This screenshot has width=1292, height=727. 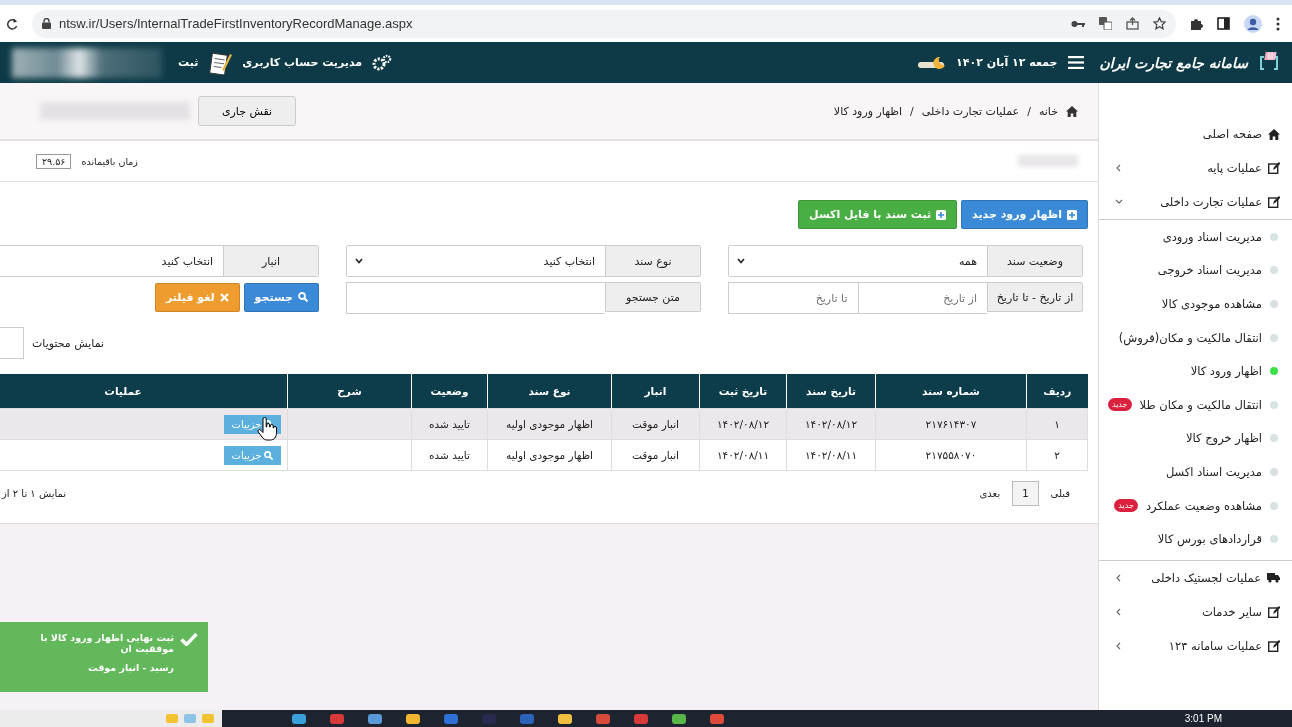 I want to click on profile-icon, so click(x=1253, y=23).